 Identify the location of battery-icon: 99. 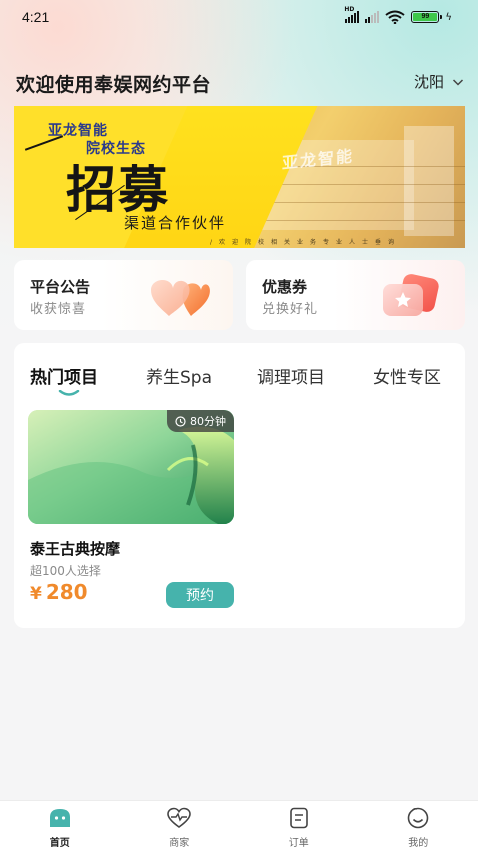
(427, 17).